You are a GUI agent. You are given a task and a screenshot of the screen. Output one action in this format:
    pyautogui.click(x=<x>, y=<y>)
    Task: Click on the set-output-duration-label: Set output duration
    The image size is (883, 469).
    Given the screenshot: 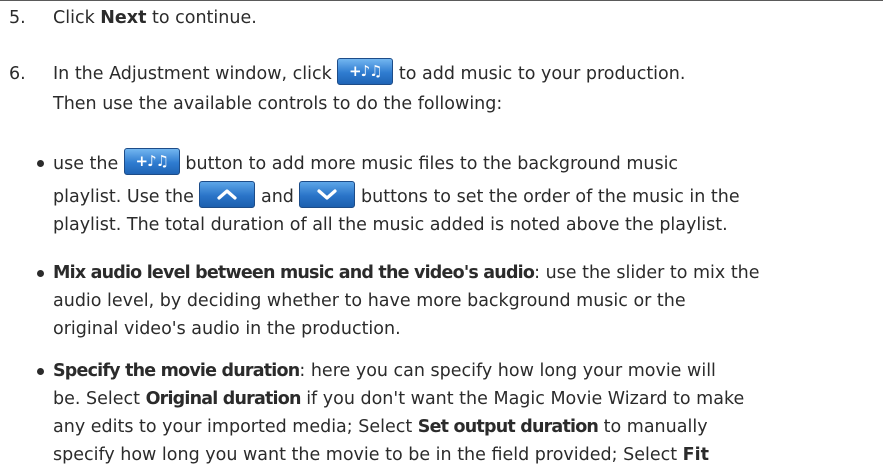 What is the action you would take?
    pyautogui.click(x=508, y=427)
    